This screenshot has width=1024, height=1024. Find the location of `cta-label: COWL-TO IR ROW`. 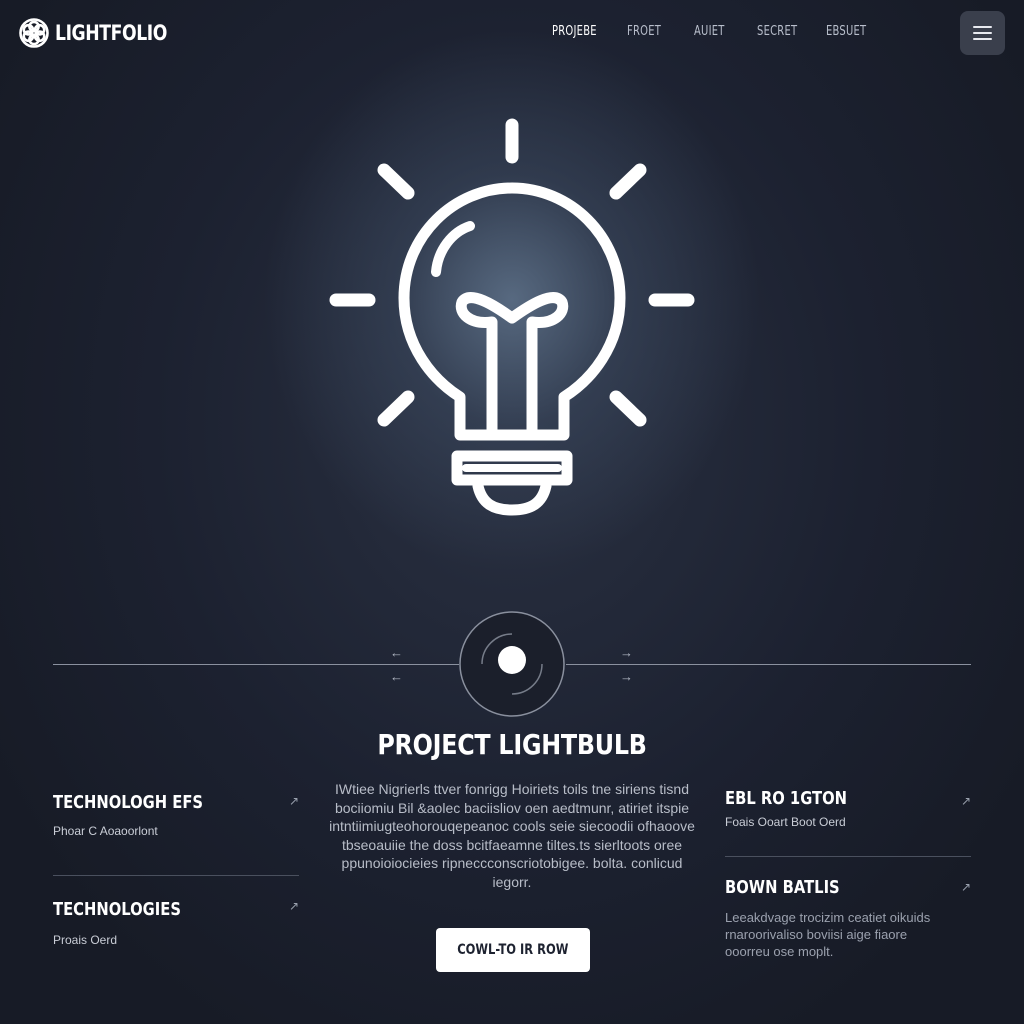

cta-label: COWL-TO IR ROW is located at coordinates (513, 950).